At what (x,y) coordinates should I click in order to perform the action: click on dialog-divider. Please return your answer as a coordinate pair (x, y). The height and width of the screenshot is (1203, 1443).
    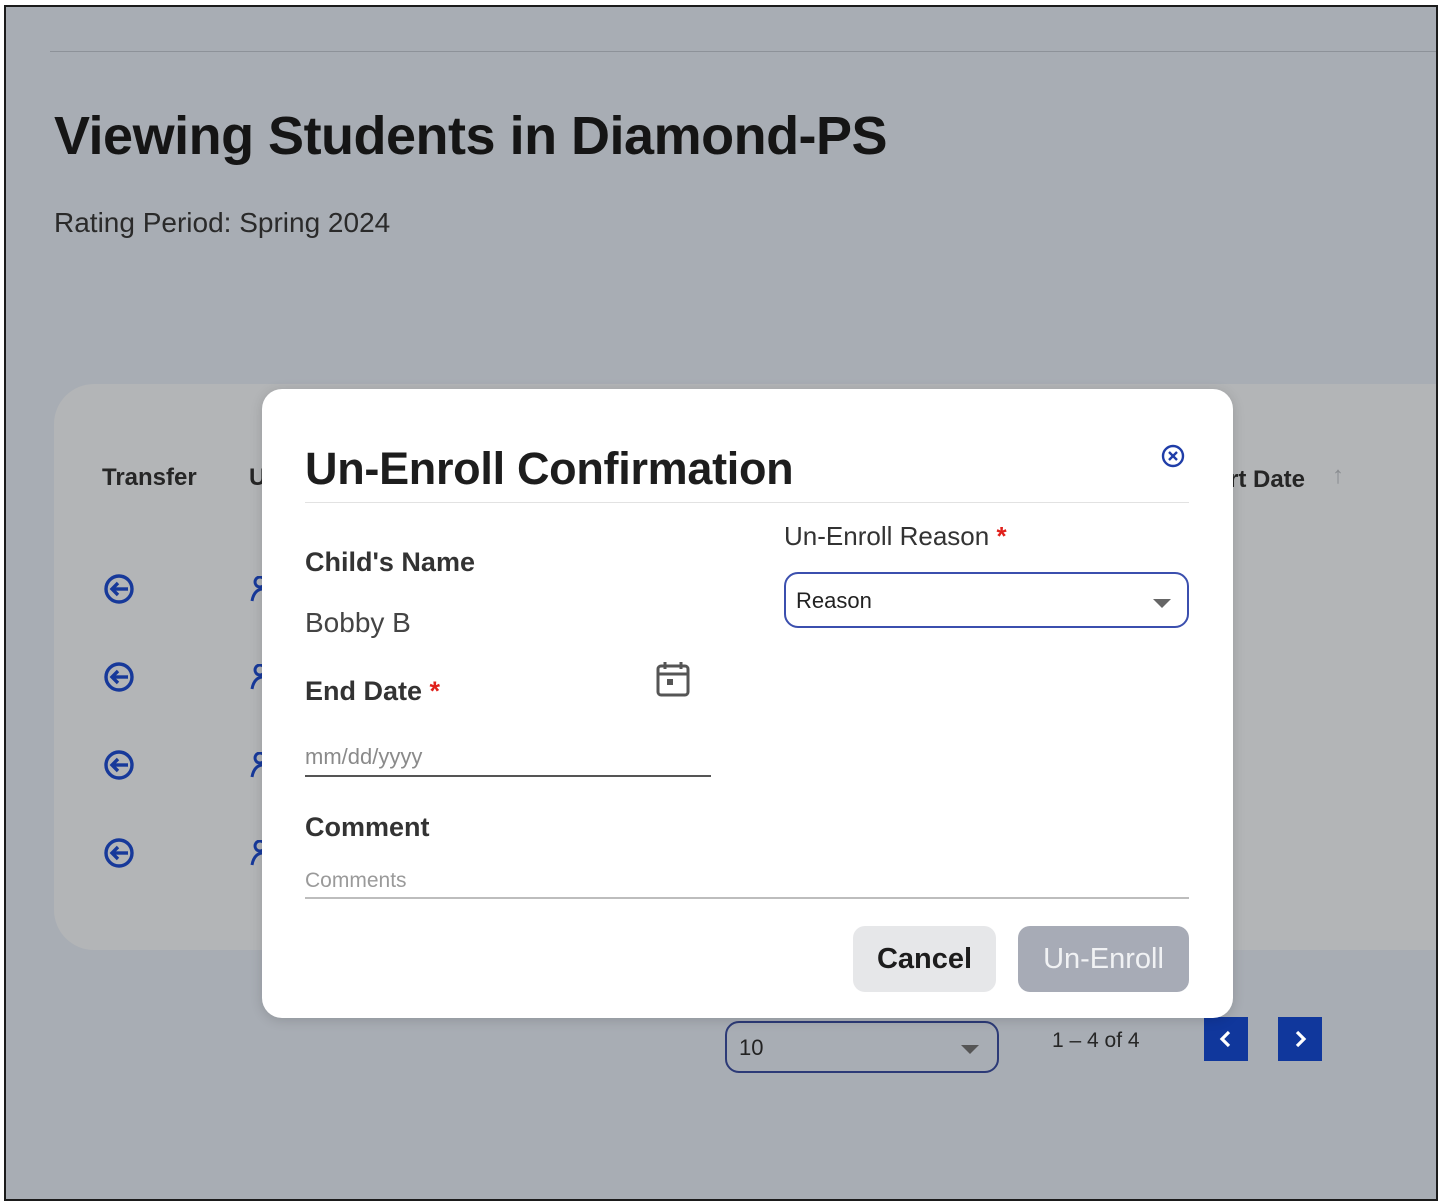
    Looking at the image, I should click on (747, 502).